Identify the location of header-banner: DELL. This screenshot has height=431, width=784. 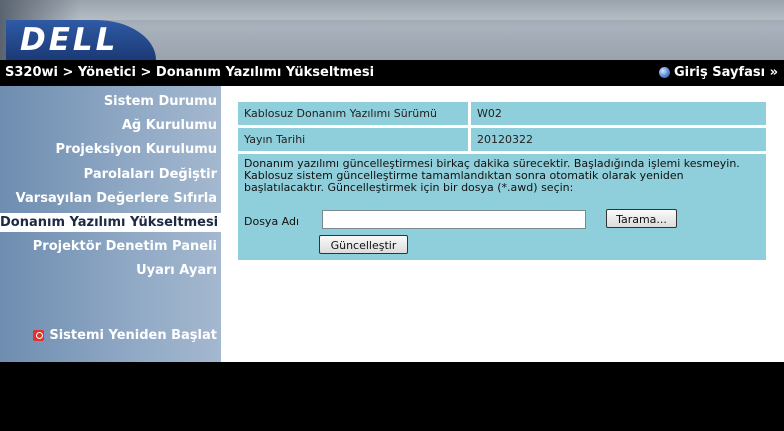
(392, 30).